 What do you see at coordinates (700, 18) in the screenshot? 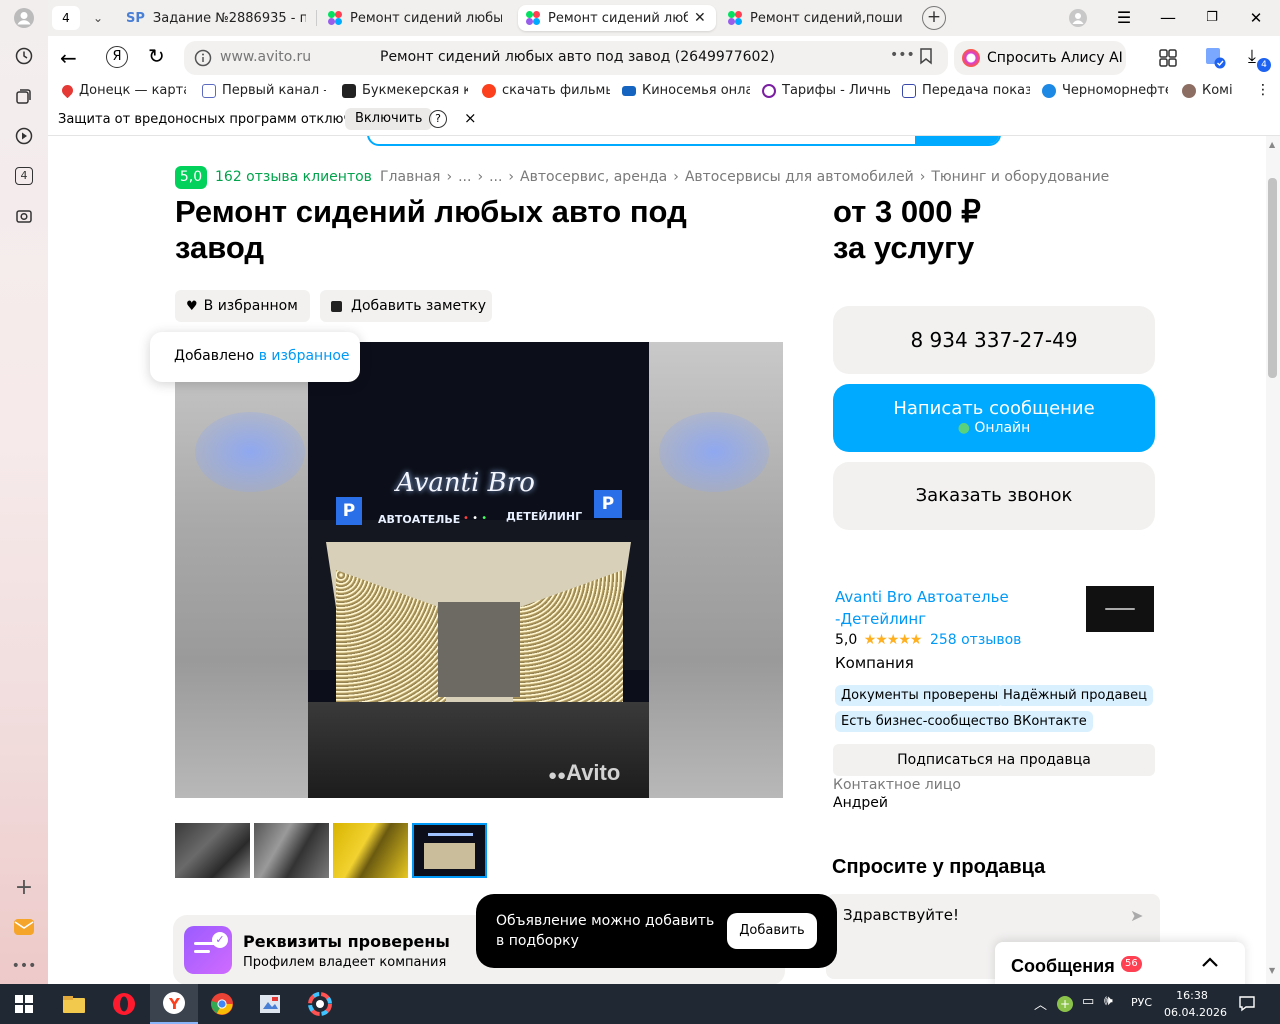
I see `close-tab-icon: ✕` at bounding box center [700, 18].